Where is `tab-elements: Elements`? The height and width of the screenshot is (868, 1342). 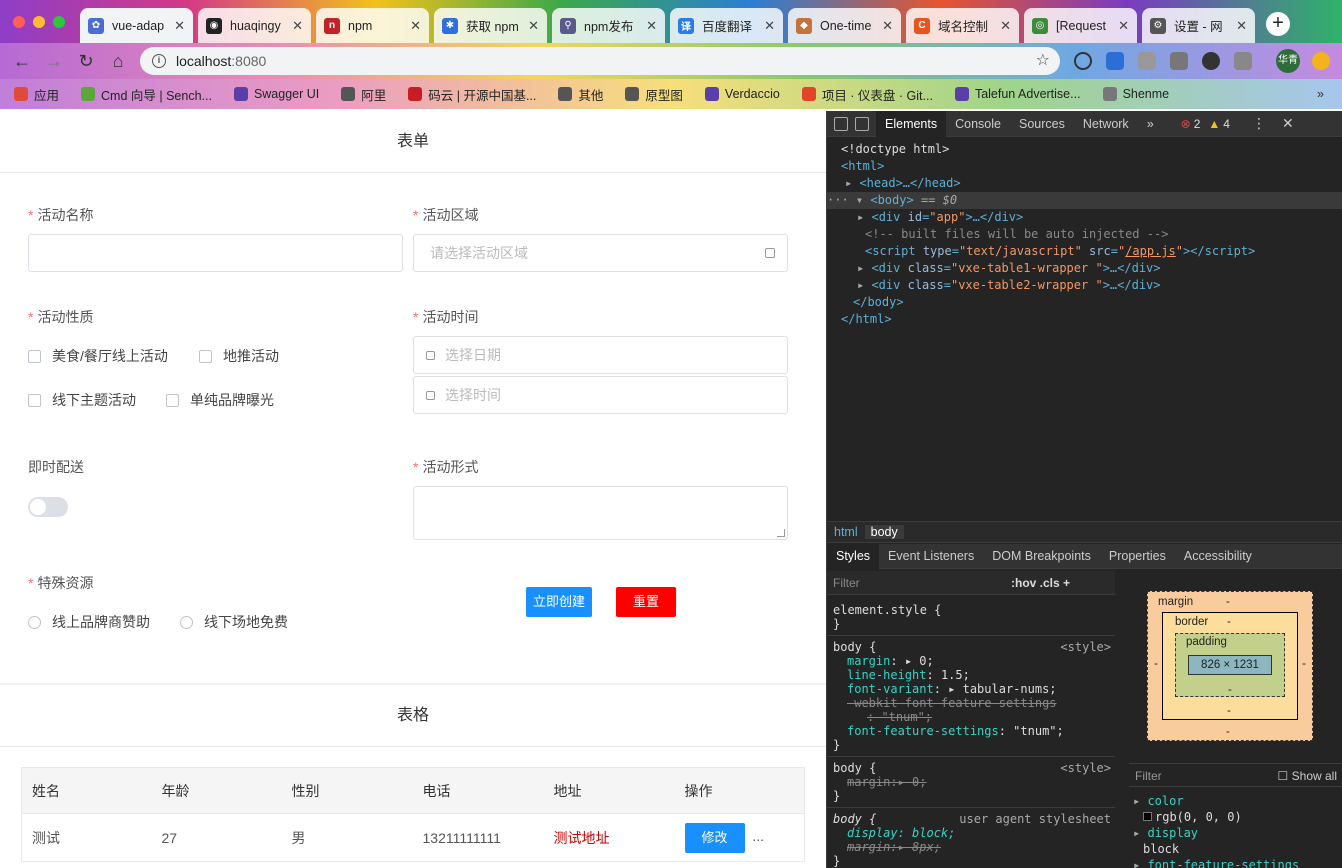 tab-elements: Elements is located at coordinates (911, 123).